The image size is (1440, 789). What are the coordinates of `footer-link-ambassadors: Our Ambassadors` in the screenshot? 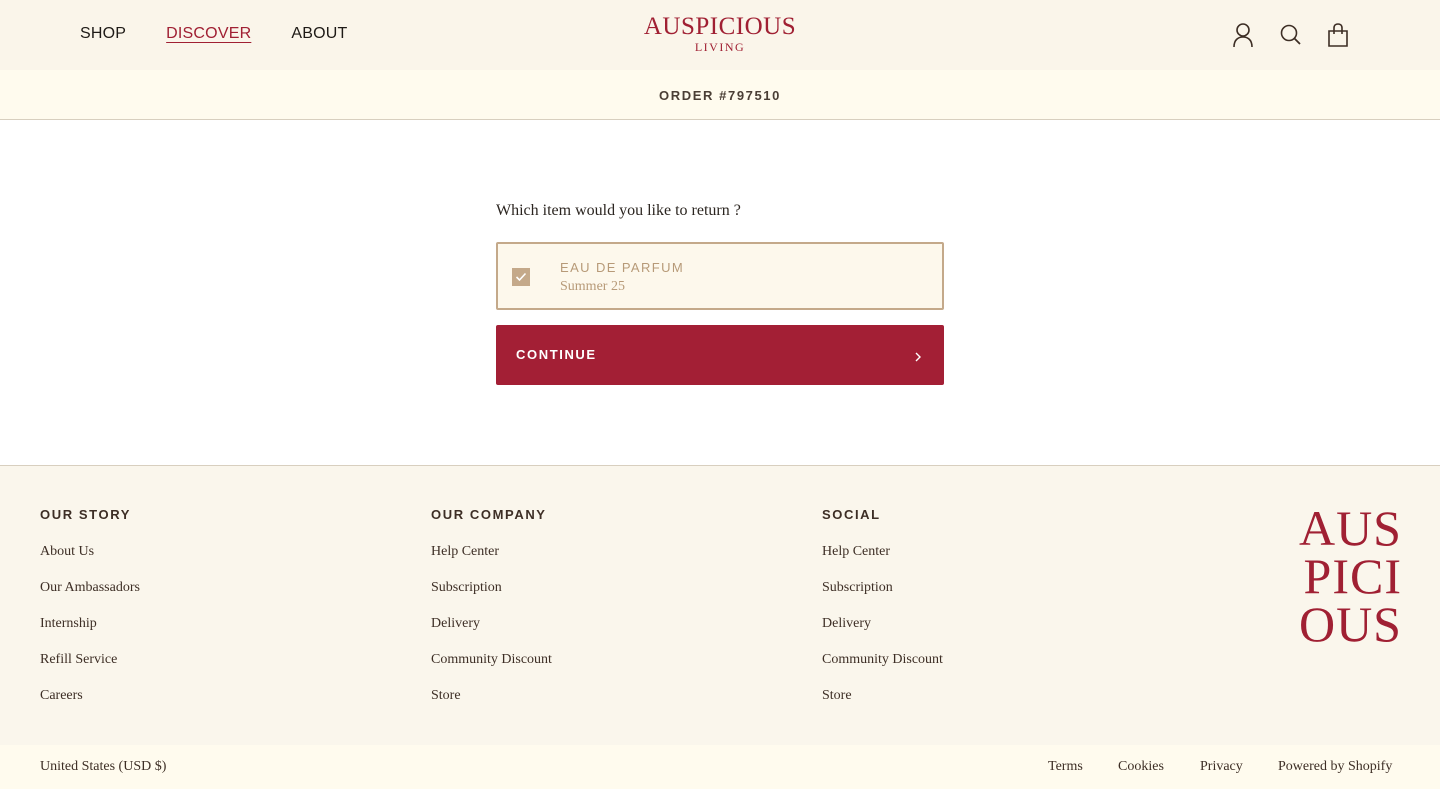 It's located at (90, 598).